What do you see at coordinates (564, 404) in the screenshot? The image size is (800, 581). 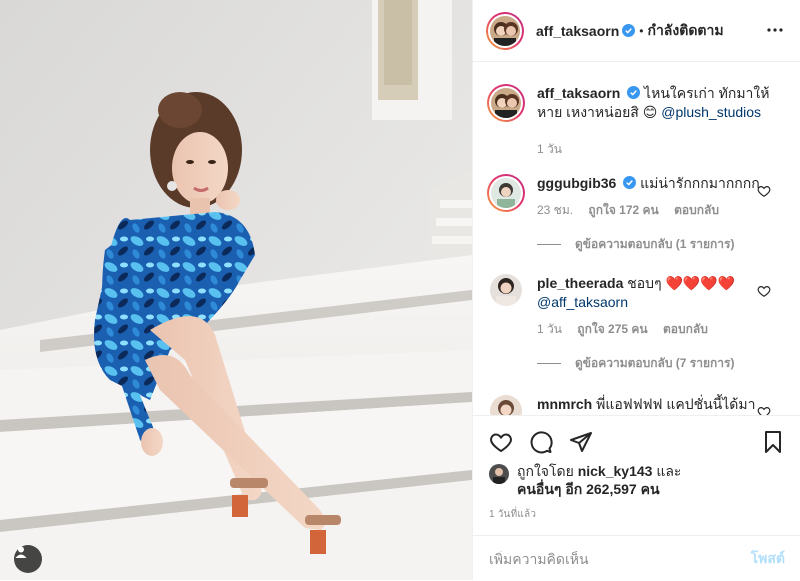 I see `comment-username: mnmrch` at bounding box center [564, 404].